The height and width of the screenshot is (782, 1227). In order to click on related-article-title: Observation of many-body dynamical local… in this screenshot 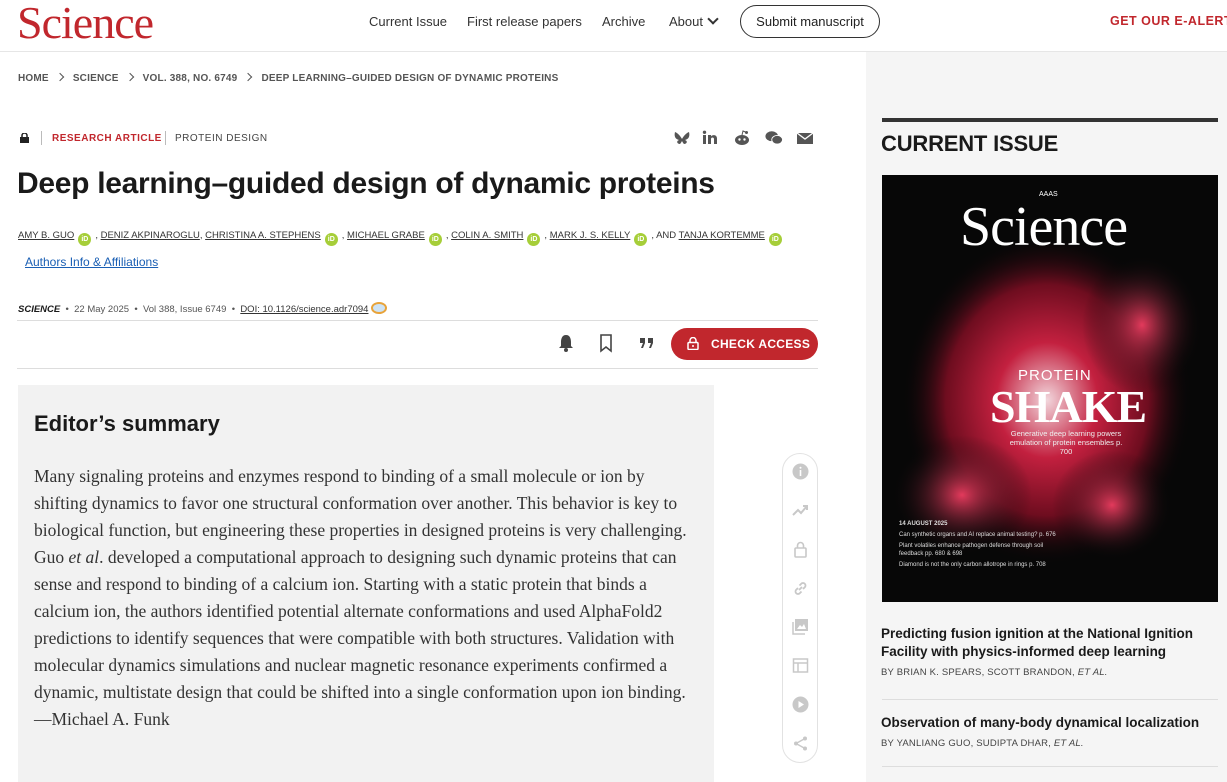, I will do `click(1046, 723)`.